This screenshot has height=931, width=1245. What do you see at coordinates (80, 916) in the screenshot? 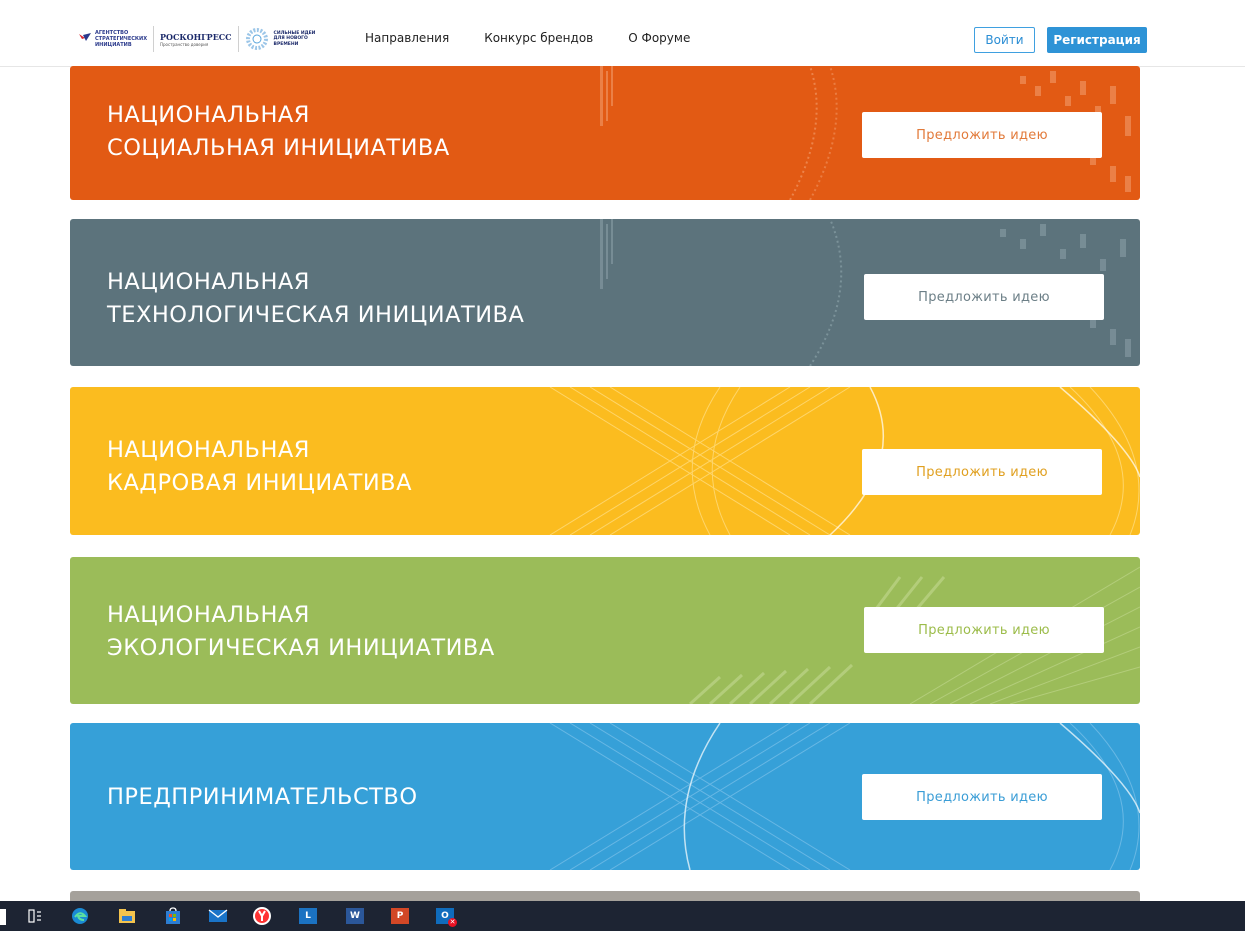
I see `edge-icon` at bounding box center [80, 916].